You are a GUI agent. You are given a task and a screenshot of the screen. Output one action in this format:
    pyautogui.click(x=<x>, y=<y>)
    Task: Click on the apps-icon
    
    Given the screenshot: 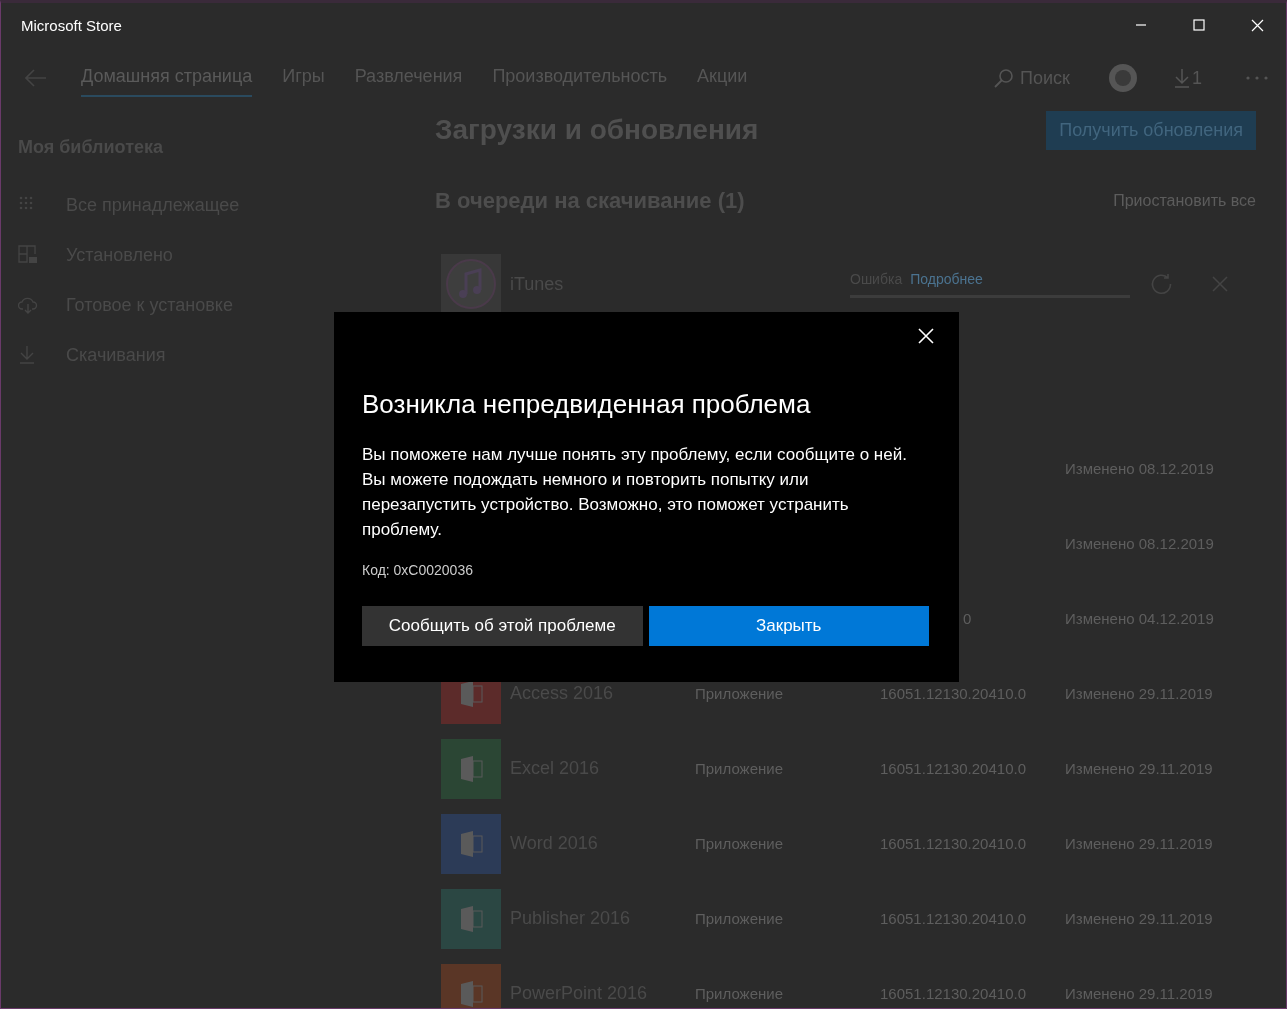 What is the action you would take?
    pyautogui.click(x=28, y=255)
    